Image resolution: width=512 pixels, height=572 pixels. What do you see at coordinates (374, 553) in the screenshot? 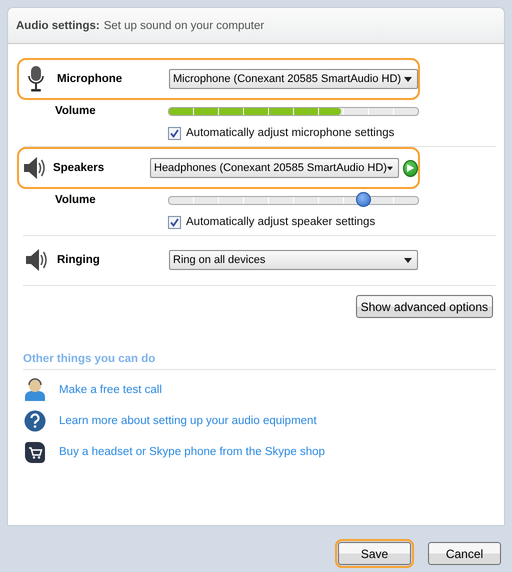
I see `dialog-button: Save` at bounding box center [374, 553].